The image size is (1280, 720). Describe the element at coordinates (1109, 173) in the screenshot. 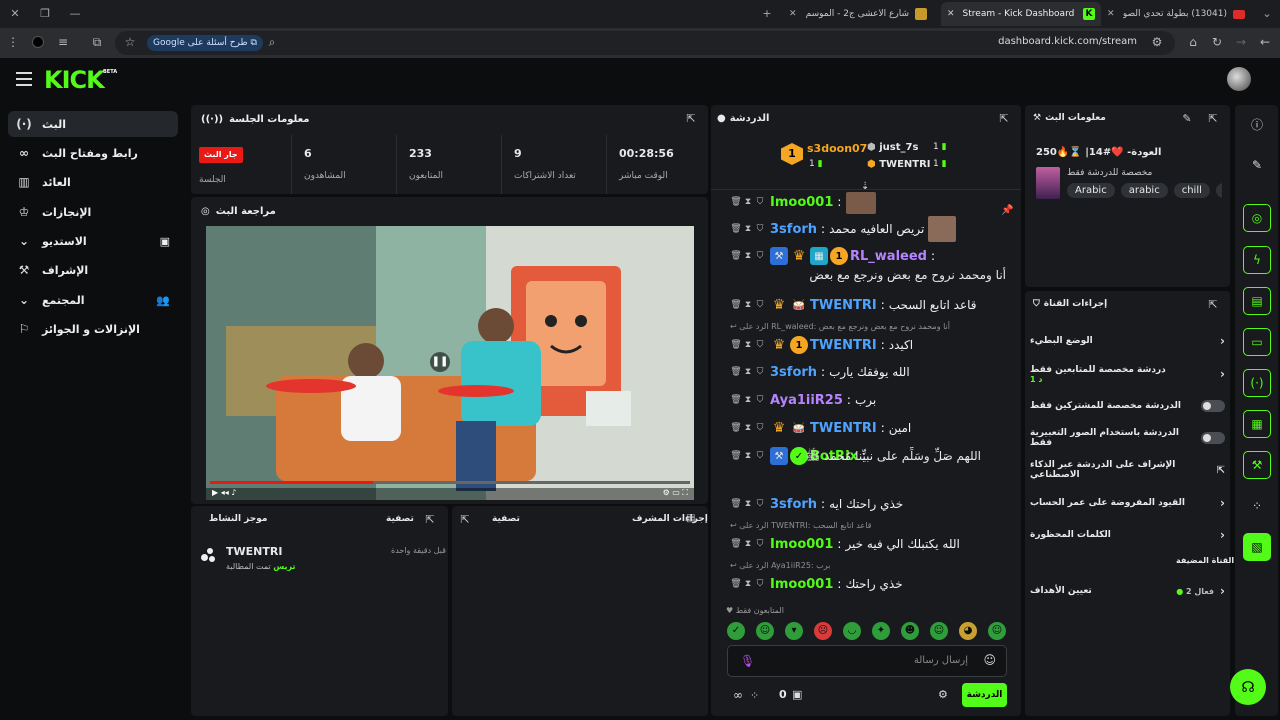

I see `category-name: مخصصة للدردشة فقط` at that location.